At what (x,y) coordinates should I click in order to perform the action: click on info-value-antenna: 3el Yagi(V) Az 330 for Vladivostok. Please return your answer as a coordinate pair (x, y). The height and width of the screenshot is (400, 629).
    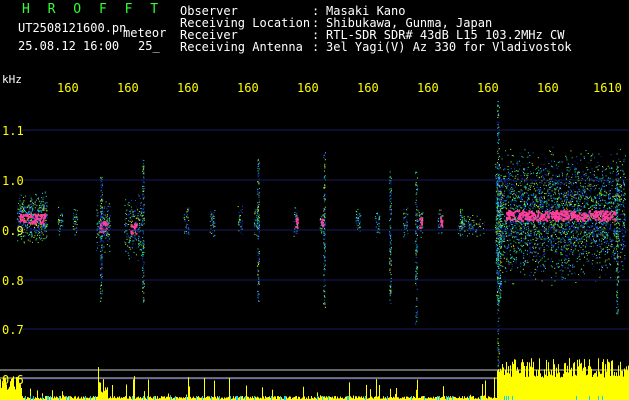
    Looking at the image, I should click on (449, 47).